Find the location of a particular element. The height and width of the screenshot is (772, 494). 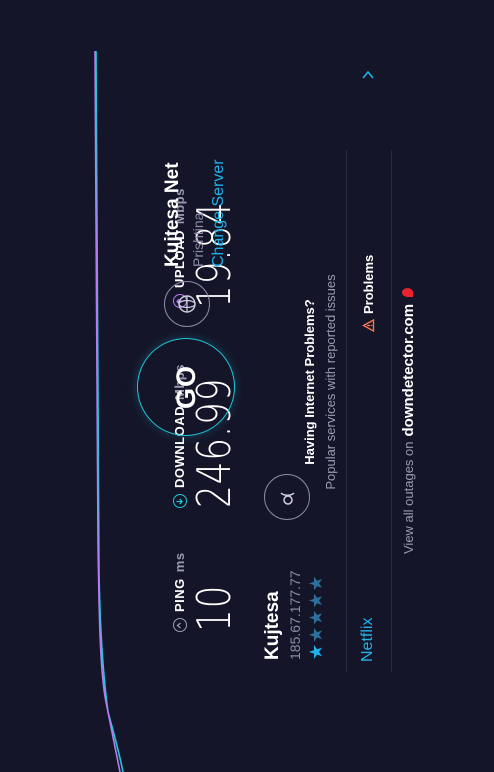

warning-icon is located at coordinates (368, 325).